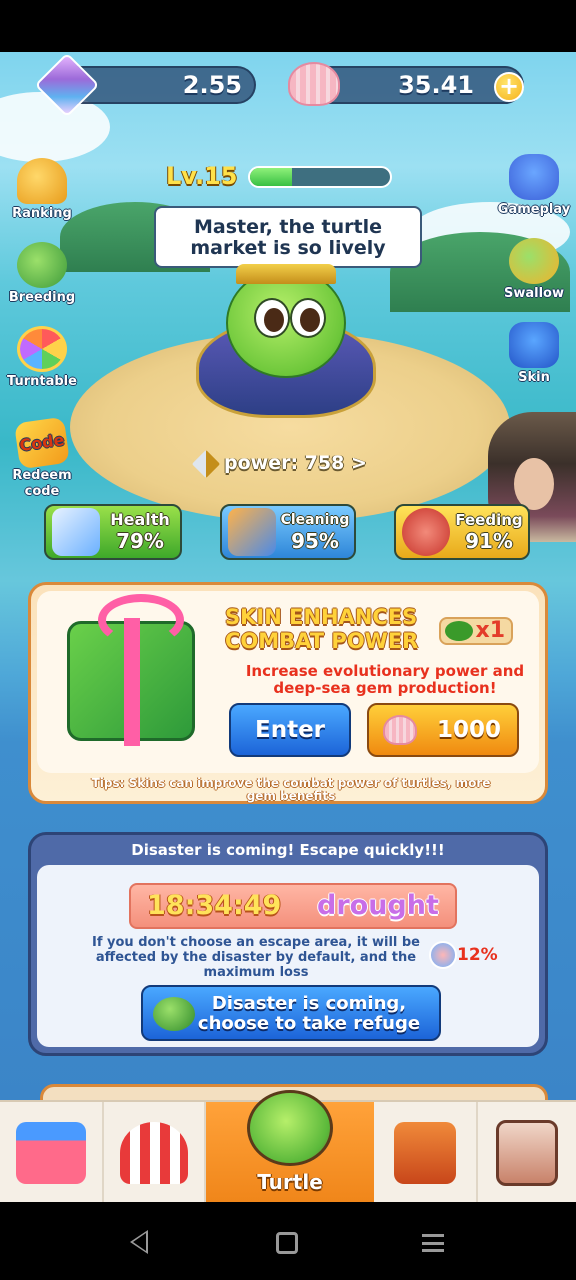 The image size is (576, 1280). What do you see at coordinates (42, 181) in the screenshot?
I see `trophy-icon` at bounding box center [42, 181].